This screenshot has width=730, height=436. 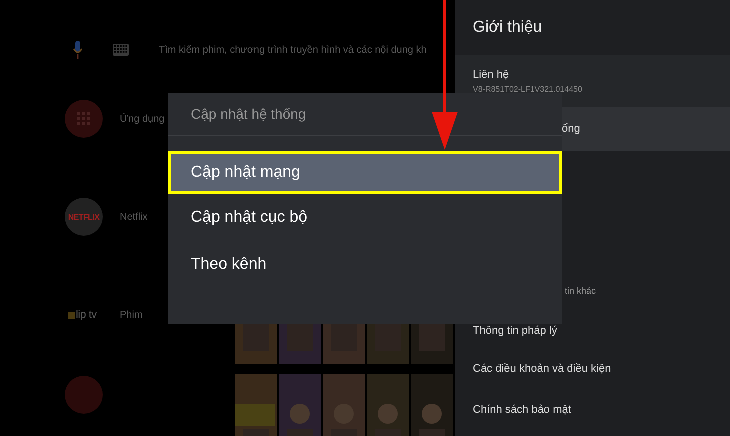 I want to click on app-circle-icon, so click(x=84, y=395).